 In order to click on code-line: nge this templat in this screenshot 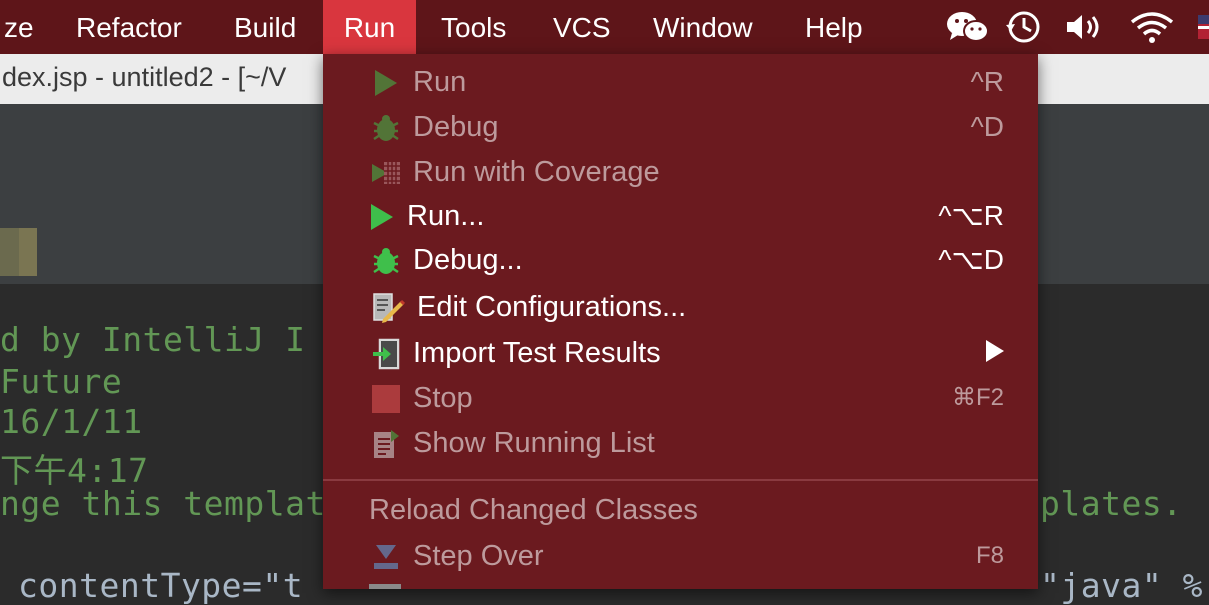, I will do `click(163, 503)`.